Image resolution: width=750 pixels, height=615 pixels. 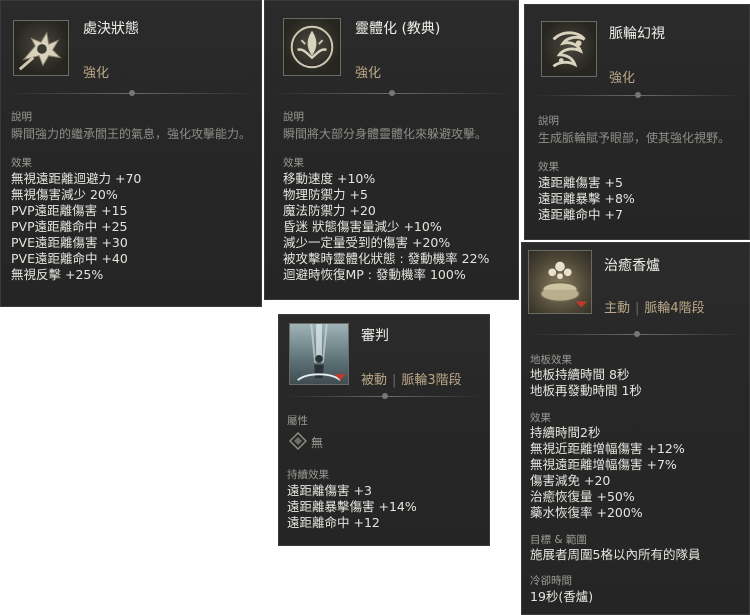 I want to click on spirit-form-icon, so click(x=312, y=47).